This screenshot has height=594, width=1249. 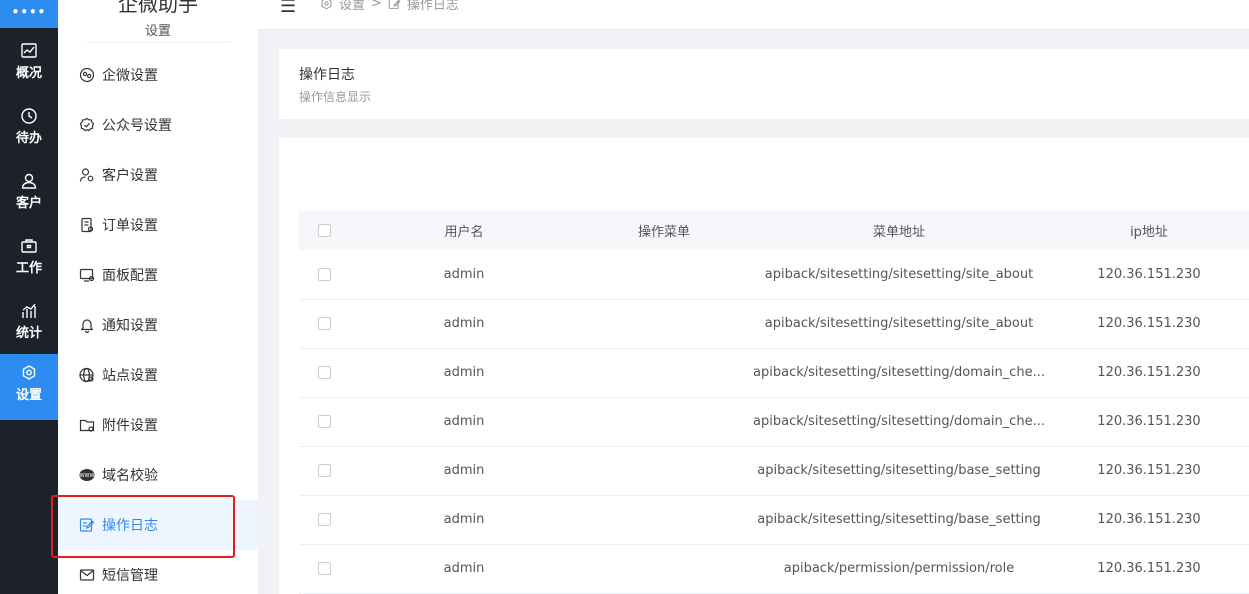 I want to click on sidebar-item-label: 客户设置, so click(x=130, y=176).